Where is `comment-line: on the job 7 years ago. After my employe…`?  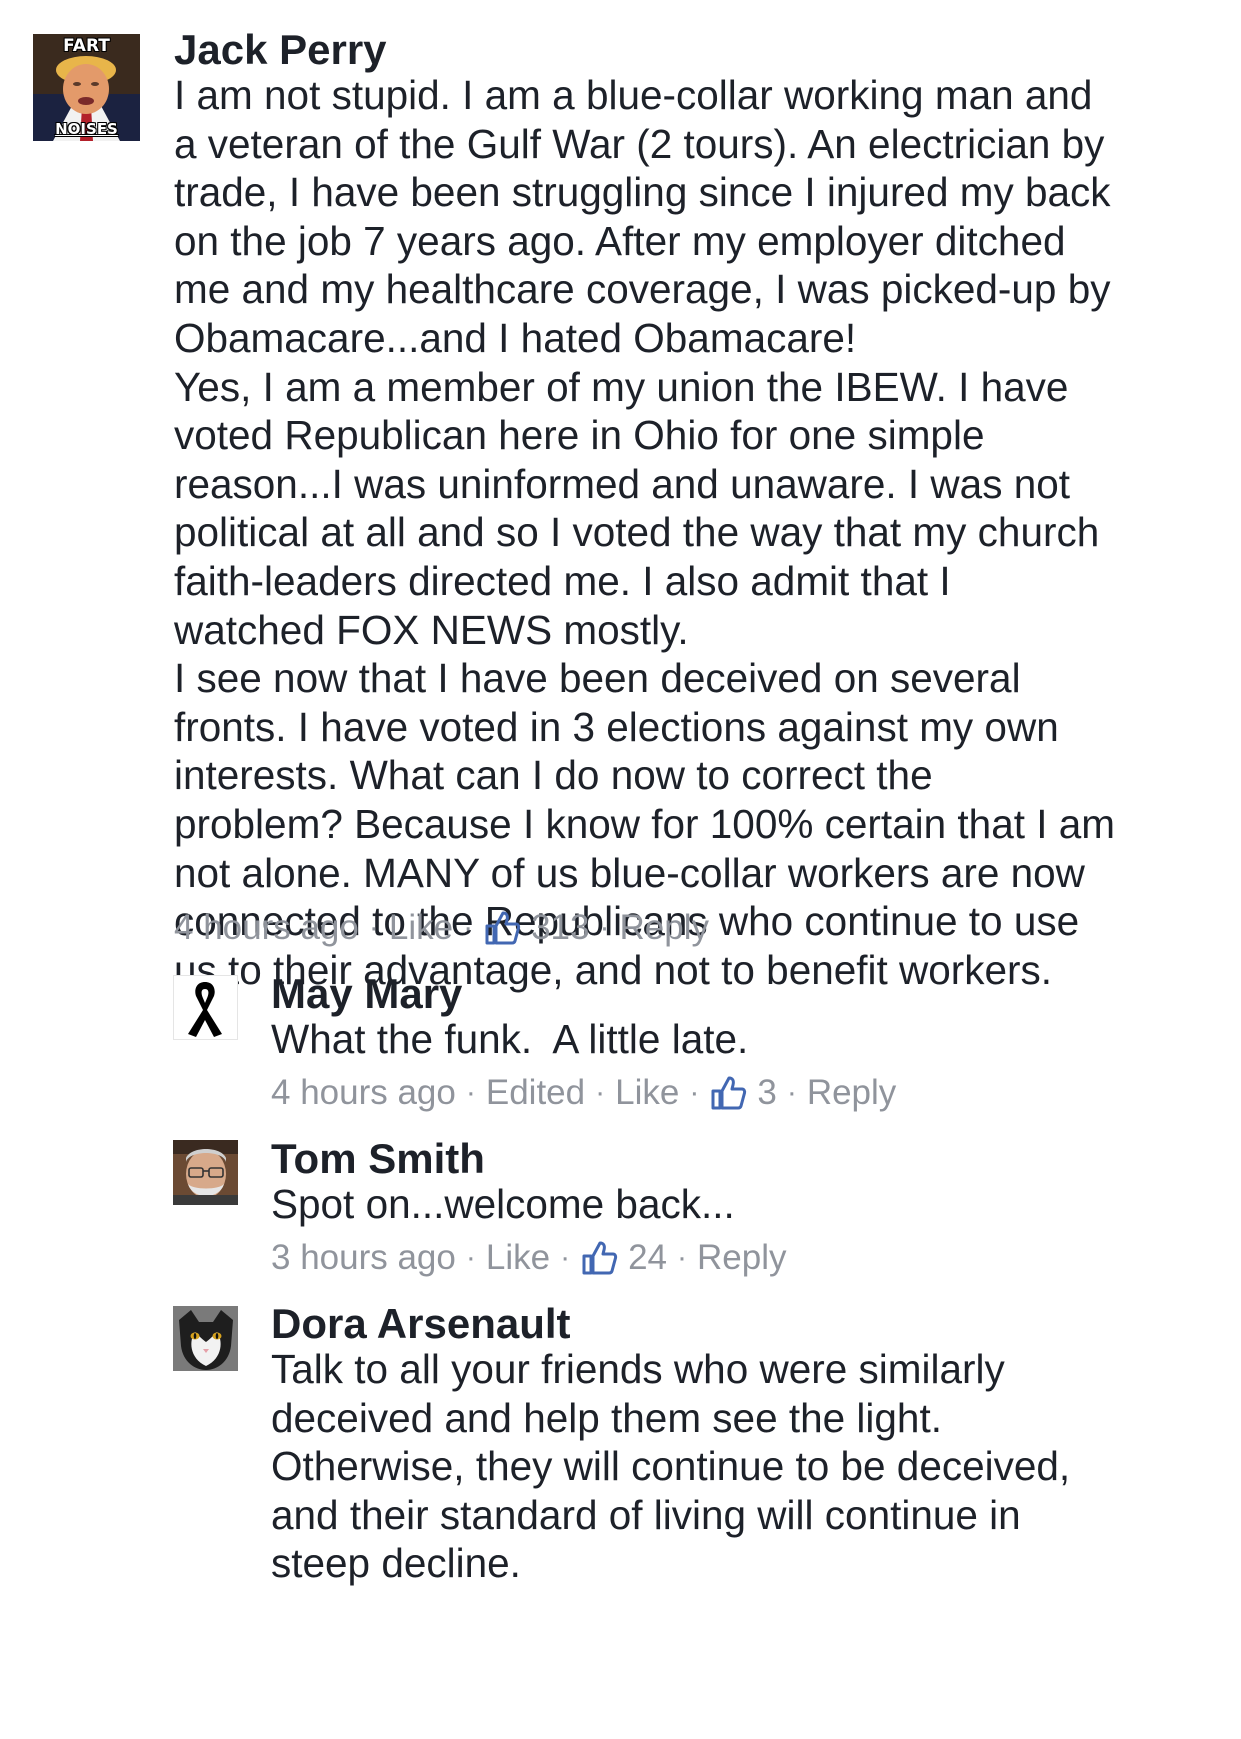 comment-line: on the job 7 years ago. After my employe… is located at coordinates (620, 240).